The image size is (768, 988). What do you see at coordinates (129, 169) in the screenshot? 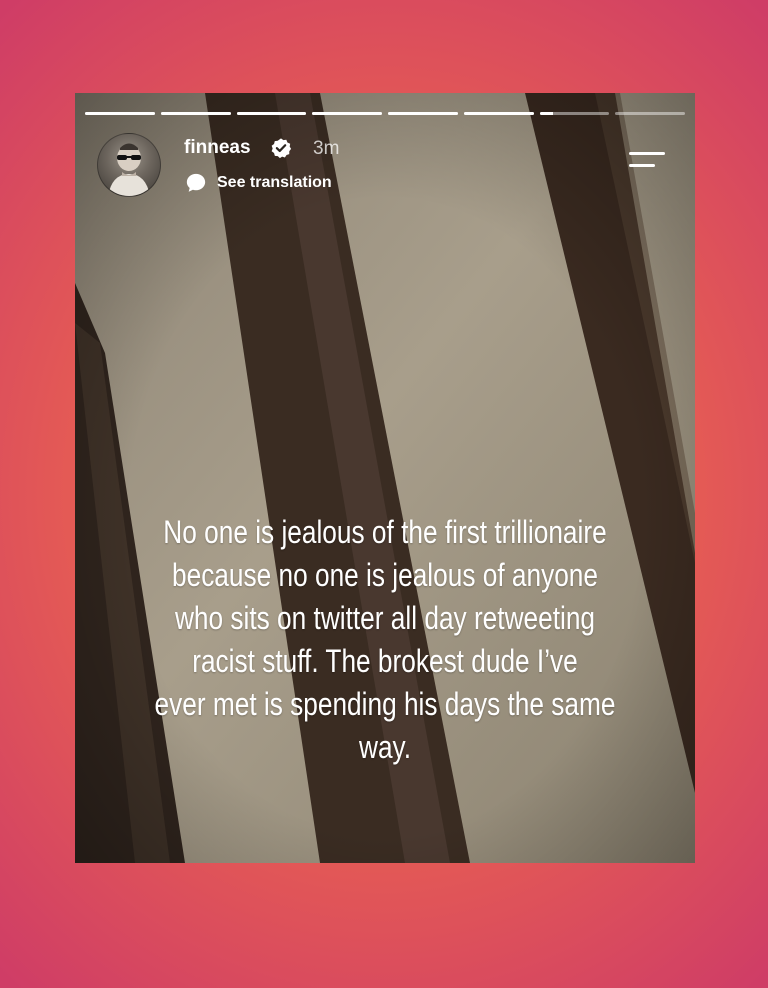
I see `avatar-photo-icon` at bounding box center [129, 169].